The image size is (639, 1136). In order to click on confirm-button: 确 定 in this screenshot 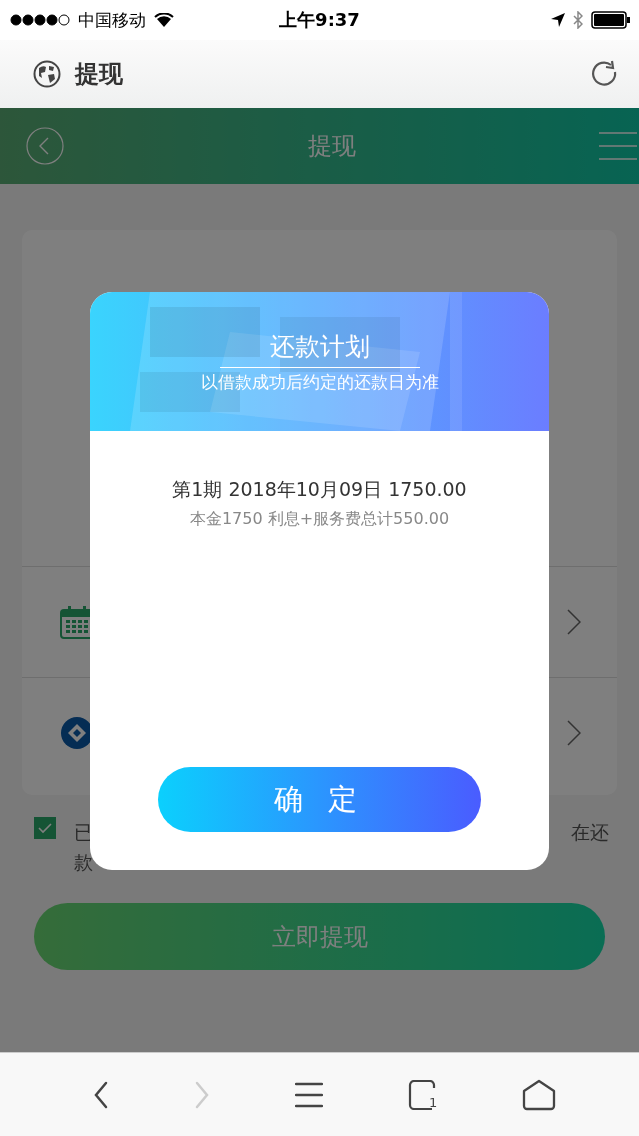, I will do `click(319, 799)`.